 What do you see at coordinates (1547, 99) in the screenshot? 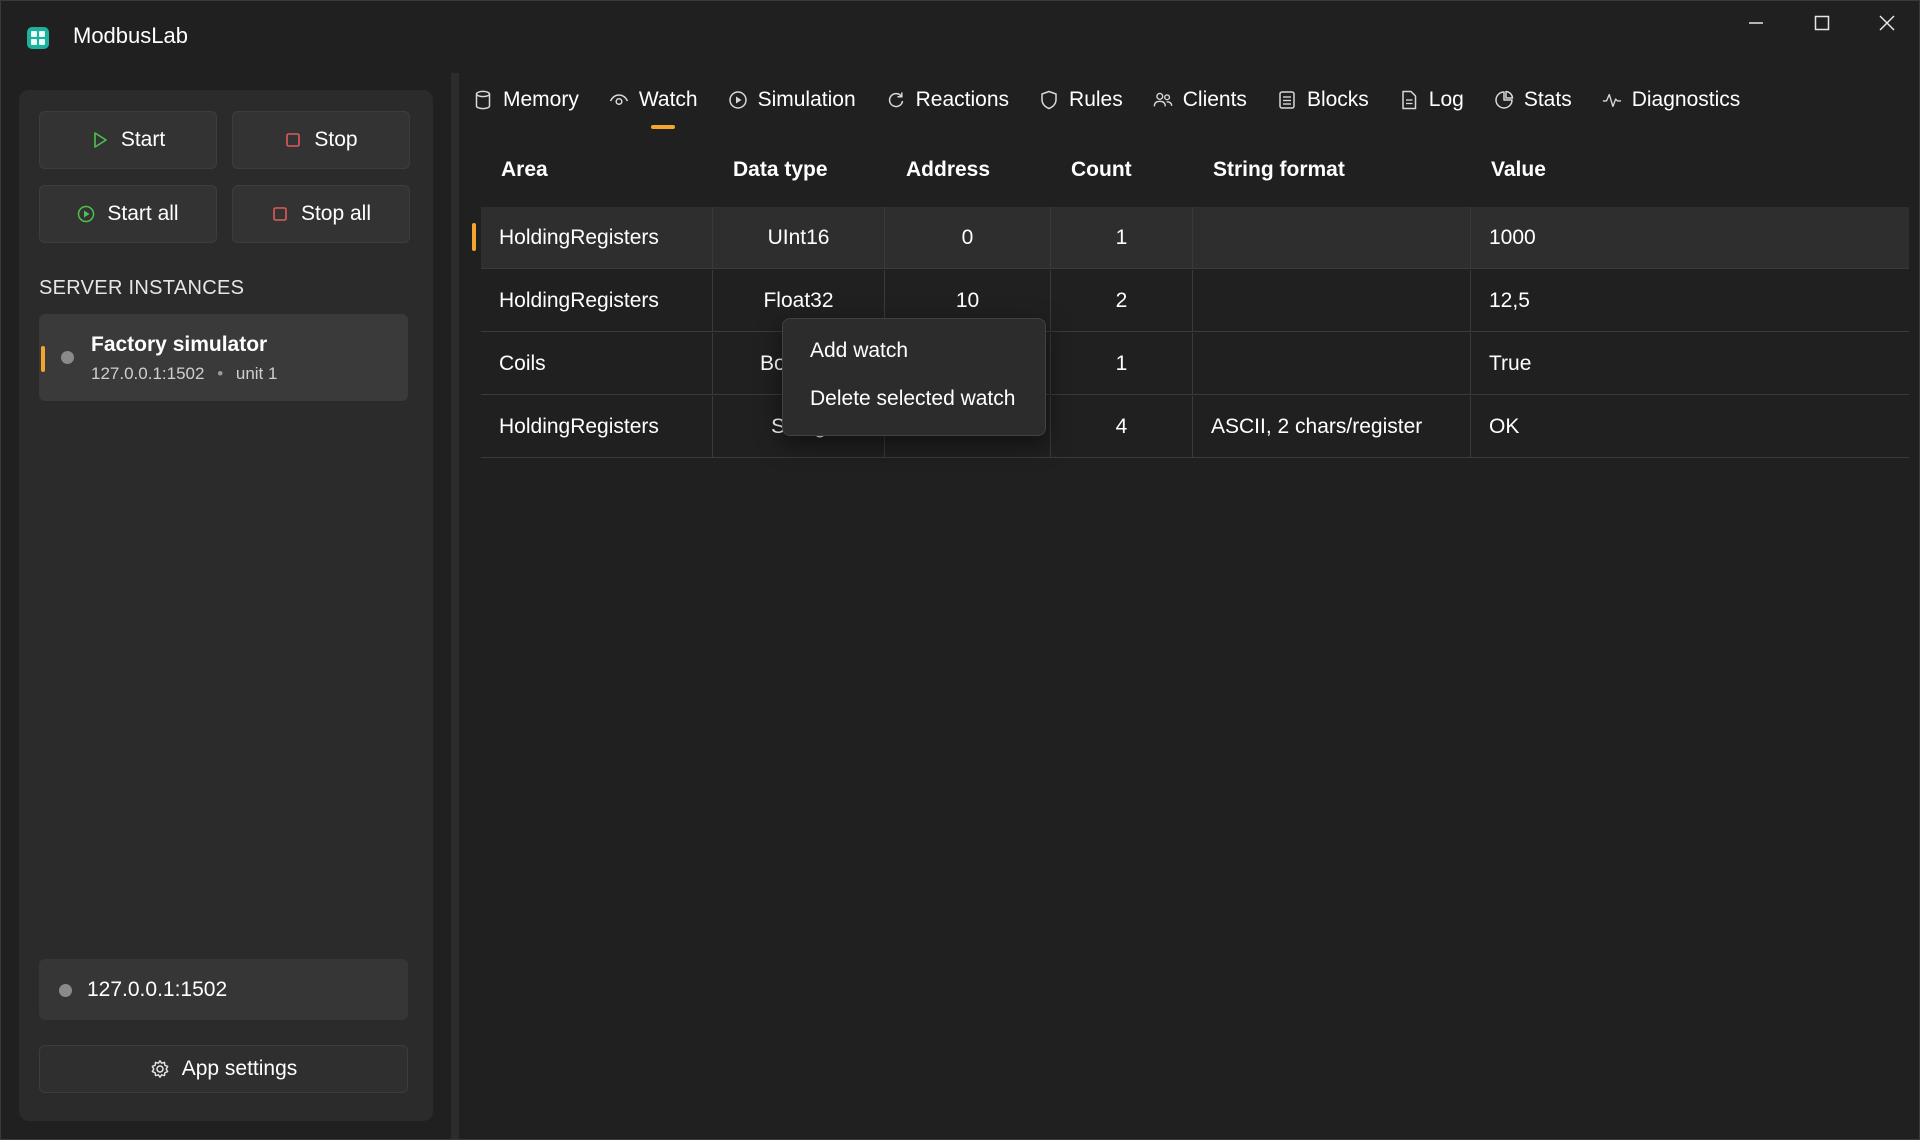
I see `tab-label: Stats` at bounding box center [1547, 99].